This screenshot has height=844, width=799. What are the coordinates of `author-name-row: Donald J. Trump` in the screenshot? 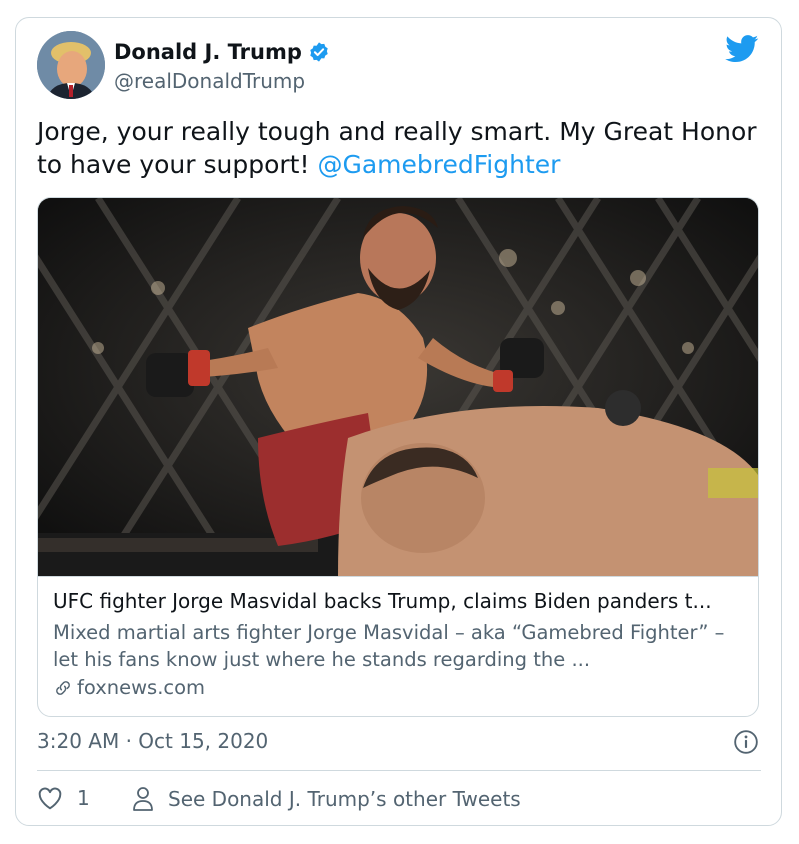 It's located at (222, 52).